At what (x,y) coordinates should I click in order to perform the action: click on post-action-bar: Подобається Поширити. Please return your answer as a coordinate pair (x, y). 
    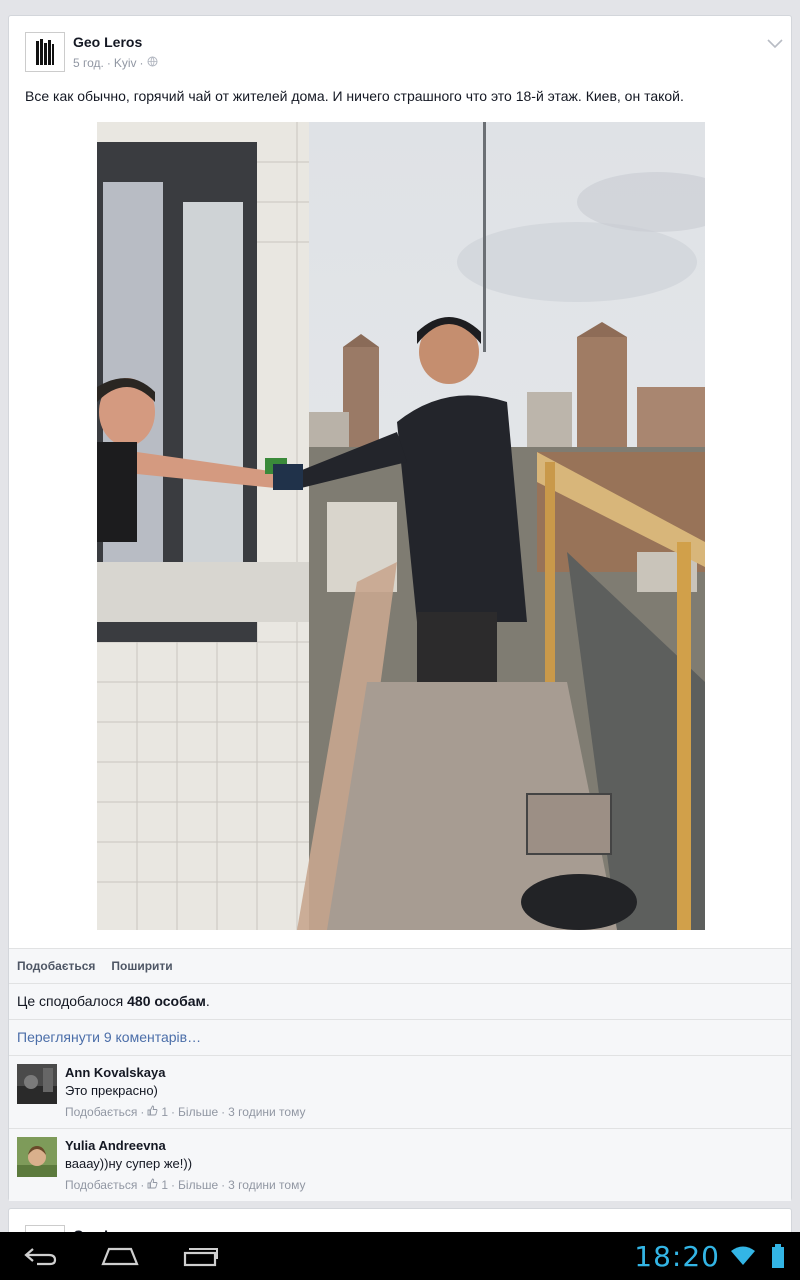
    Looking at the image, I should click on (400, 965).